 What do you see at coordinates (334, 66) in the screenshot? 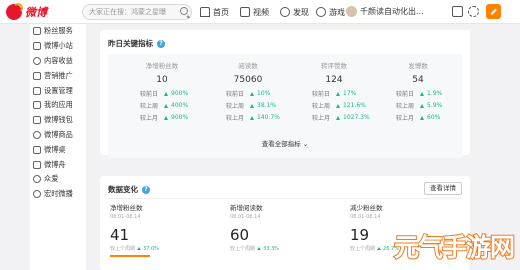
I see `metric-label: 转评赞数` at bounding box center [334, 66].